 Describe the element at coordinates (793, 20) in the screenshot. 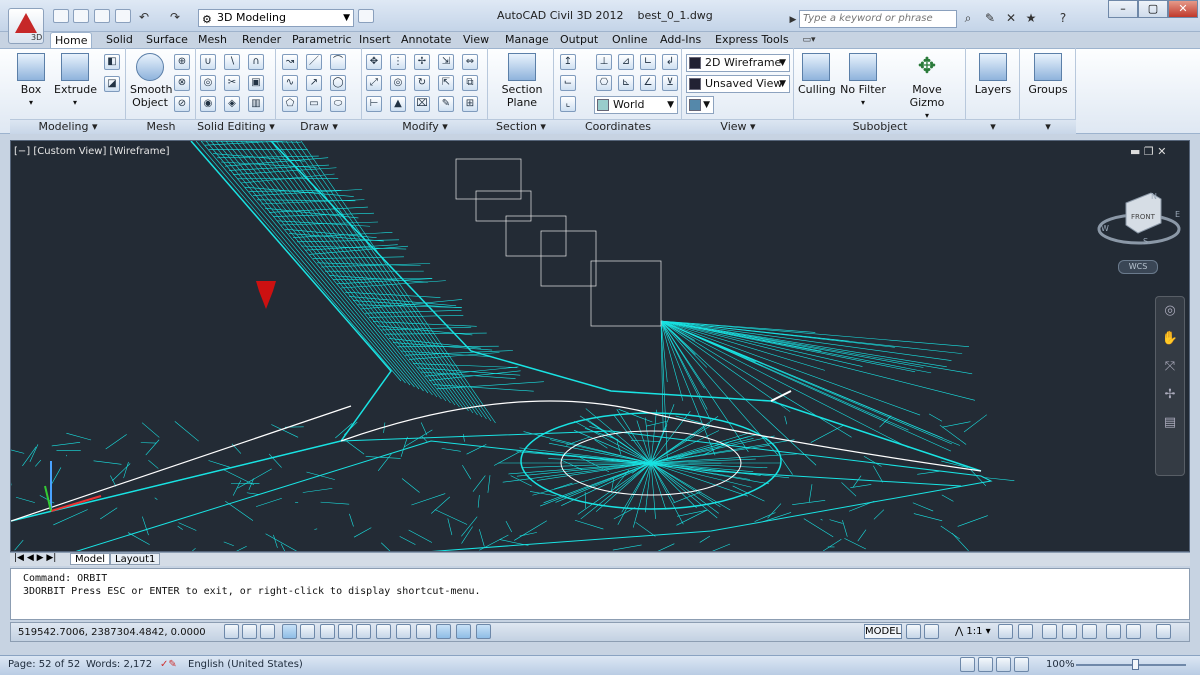

I see `search-expand-icon: ▶` at that location.